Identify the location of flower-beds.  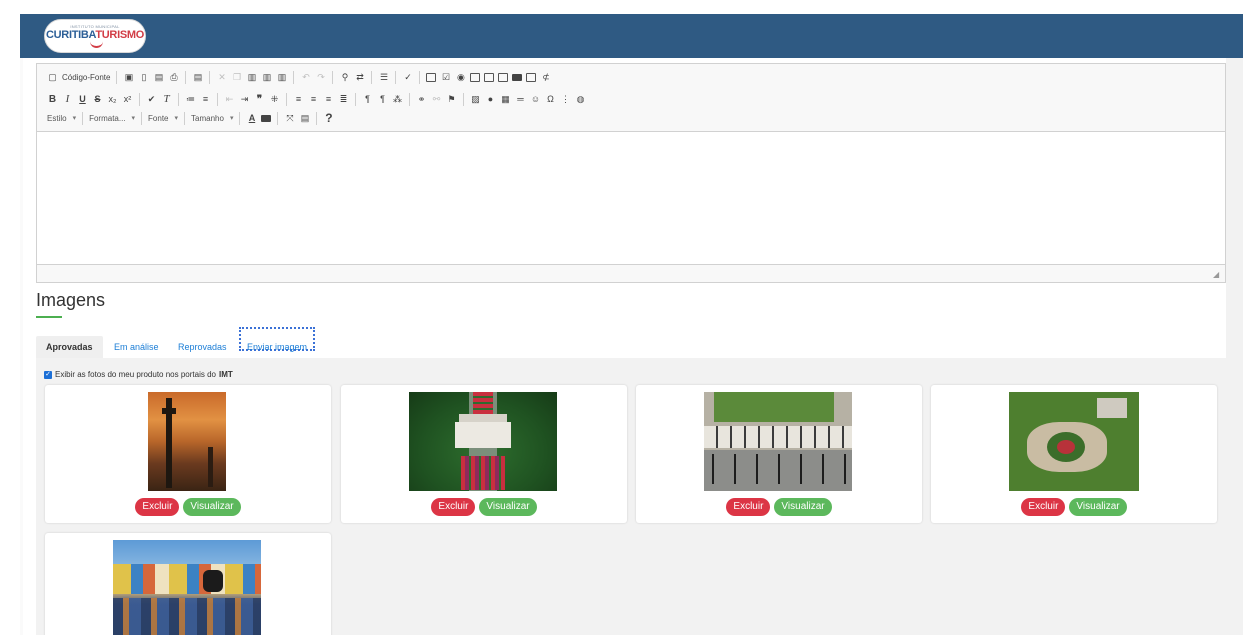
(483, 473).